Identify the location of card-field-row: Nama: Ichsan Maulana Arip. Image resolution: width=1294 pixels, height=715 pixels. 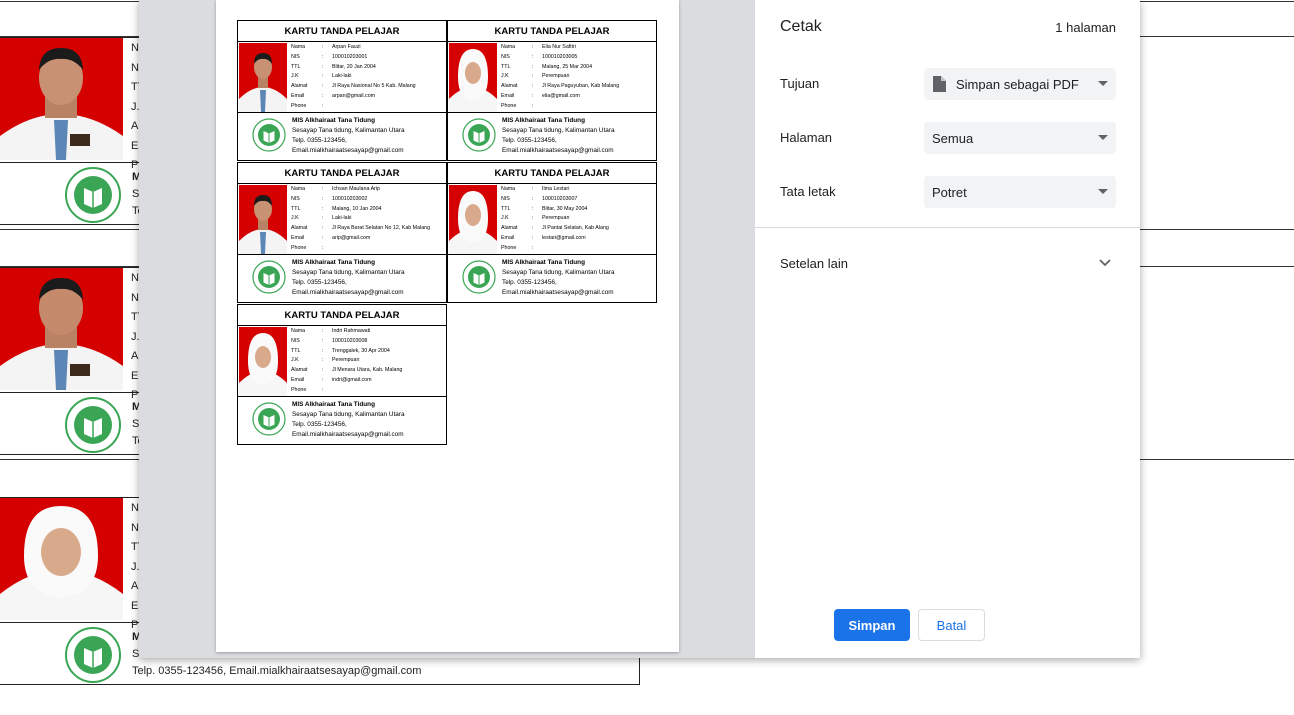
(360, 190).